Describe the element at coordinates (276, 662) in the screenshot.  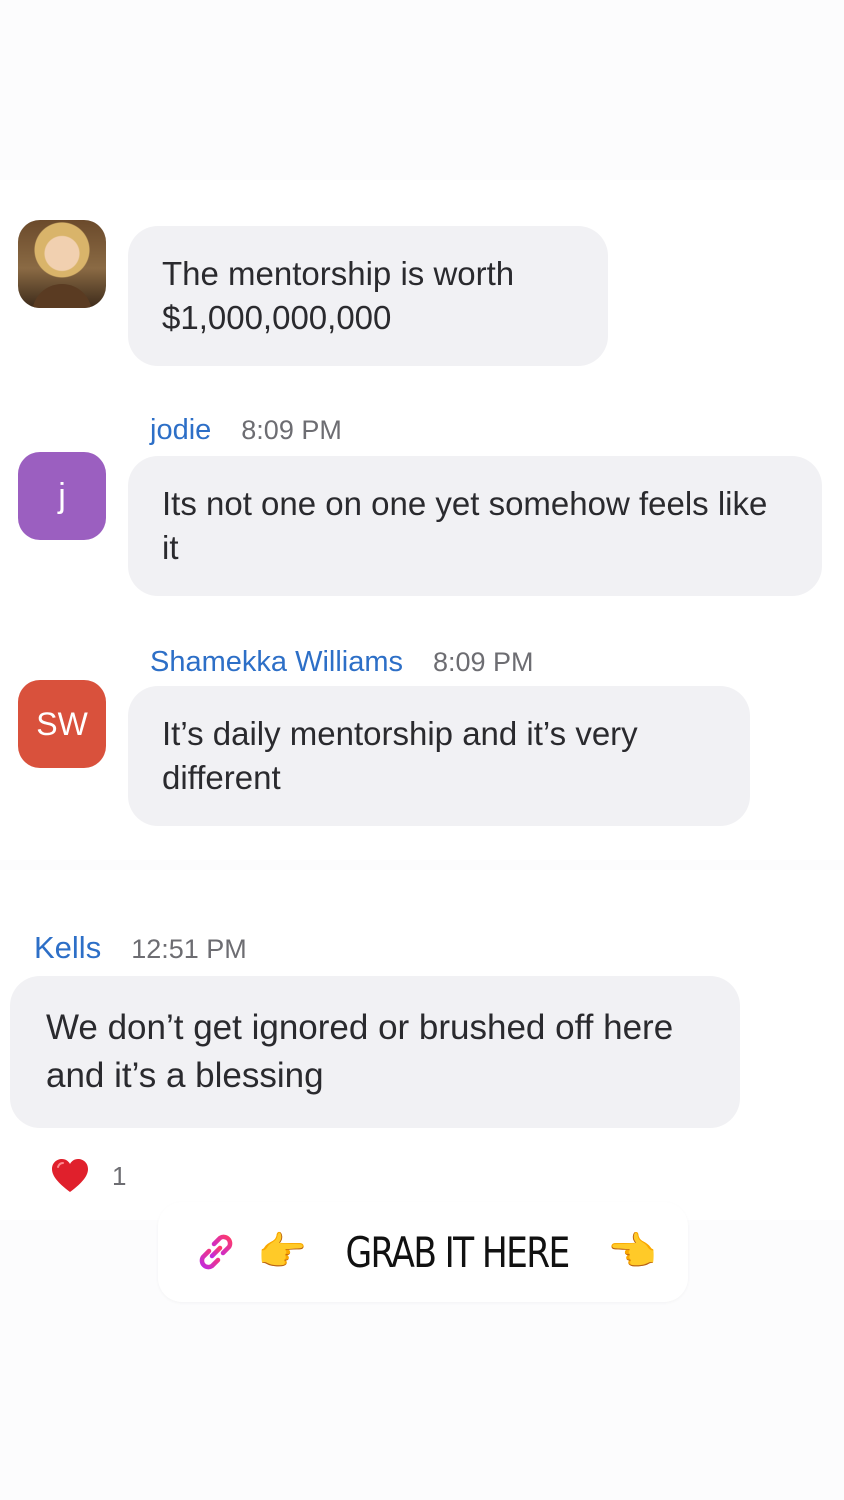
I see `sender-name: Shamekka Williams` at that location.